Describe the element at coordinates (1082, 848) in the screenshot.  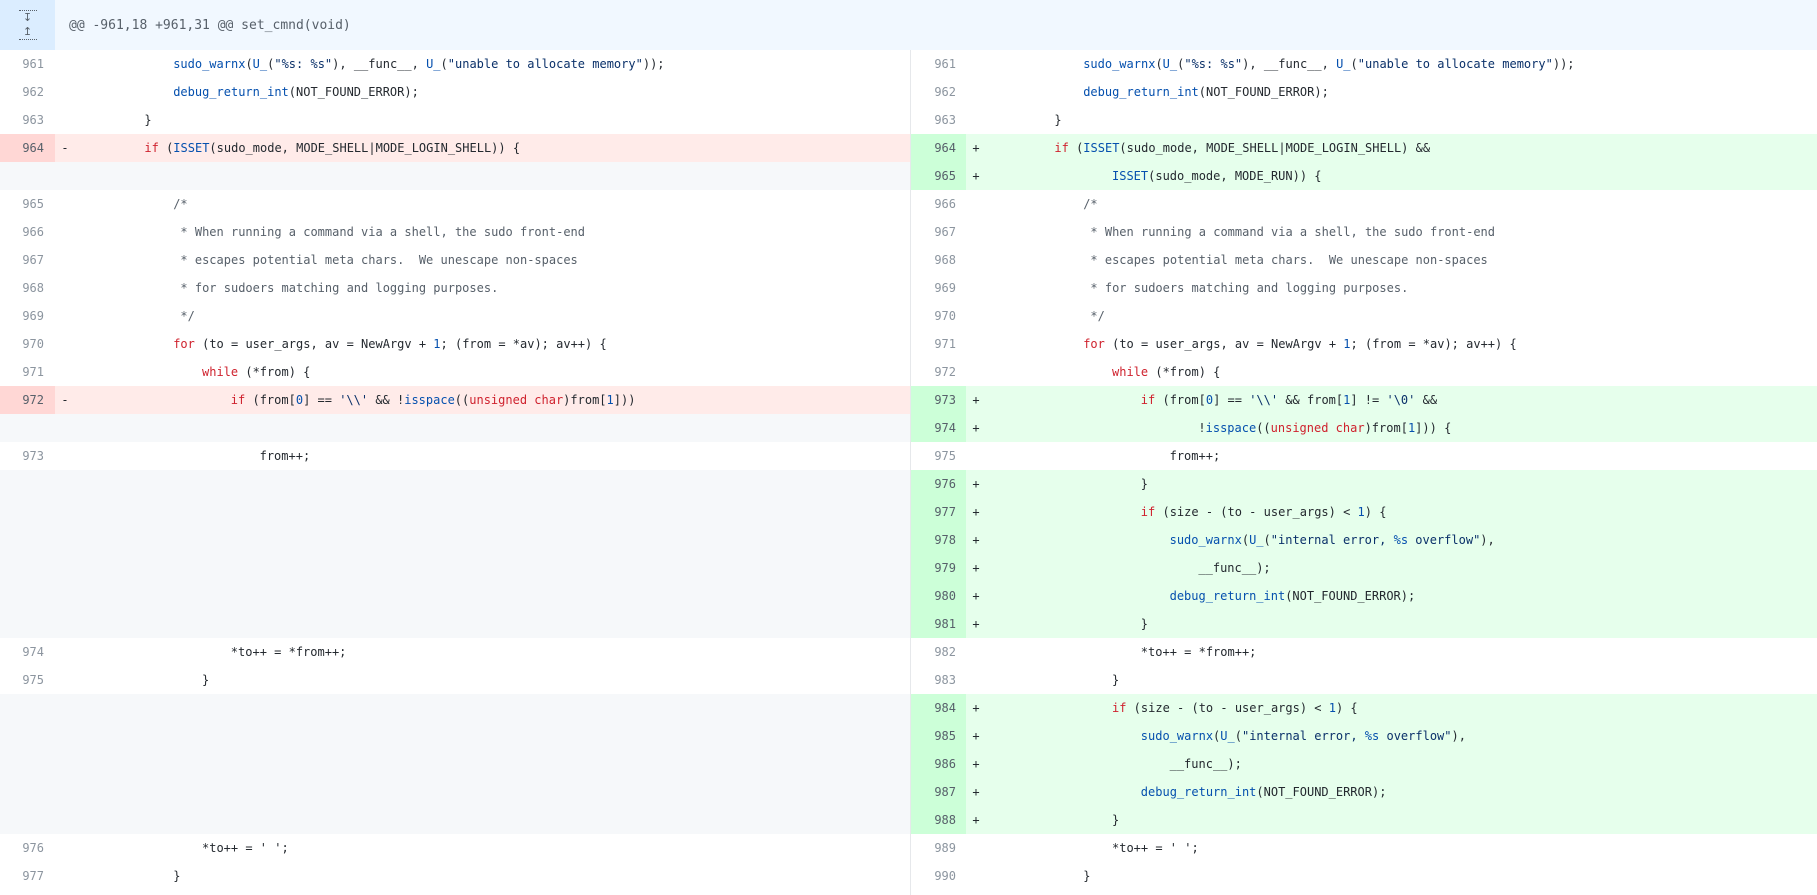
I see `code-line: *to++ = ' ';` at that location.